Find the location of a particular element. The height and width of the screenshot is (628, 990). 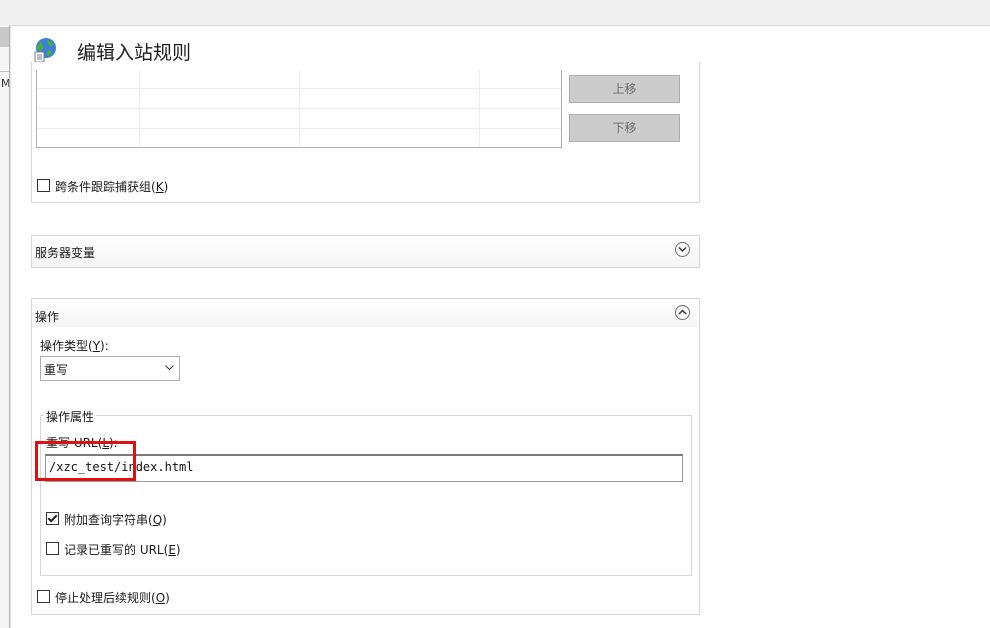

track-capture-label: 跨条件跟踪捕获组(K) is located at coordinates (111, 186).